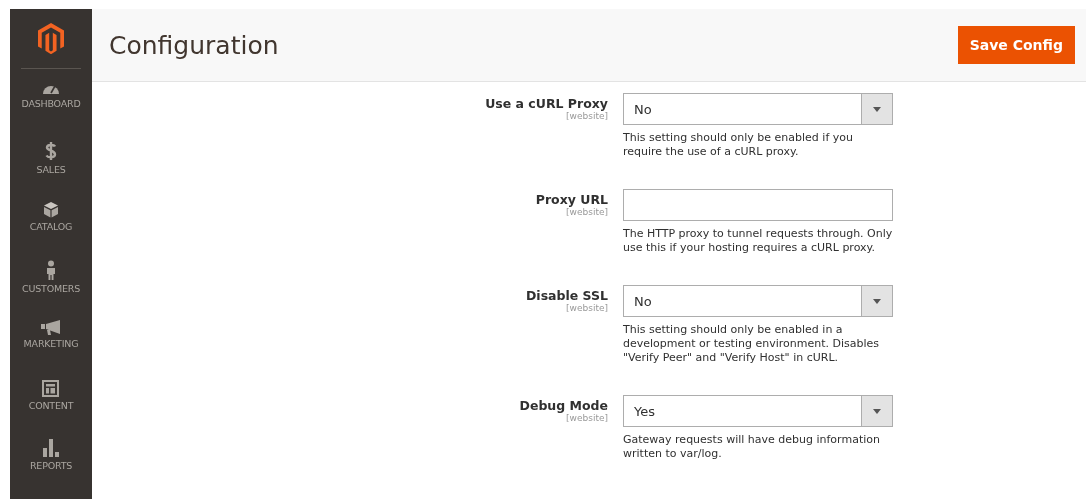  I want to click on field-note: Gateway requests will have debug information written to var/log., so click(752, 447).